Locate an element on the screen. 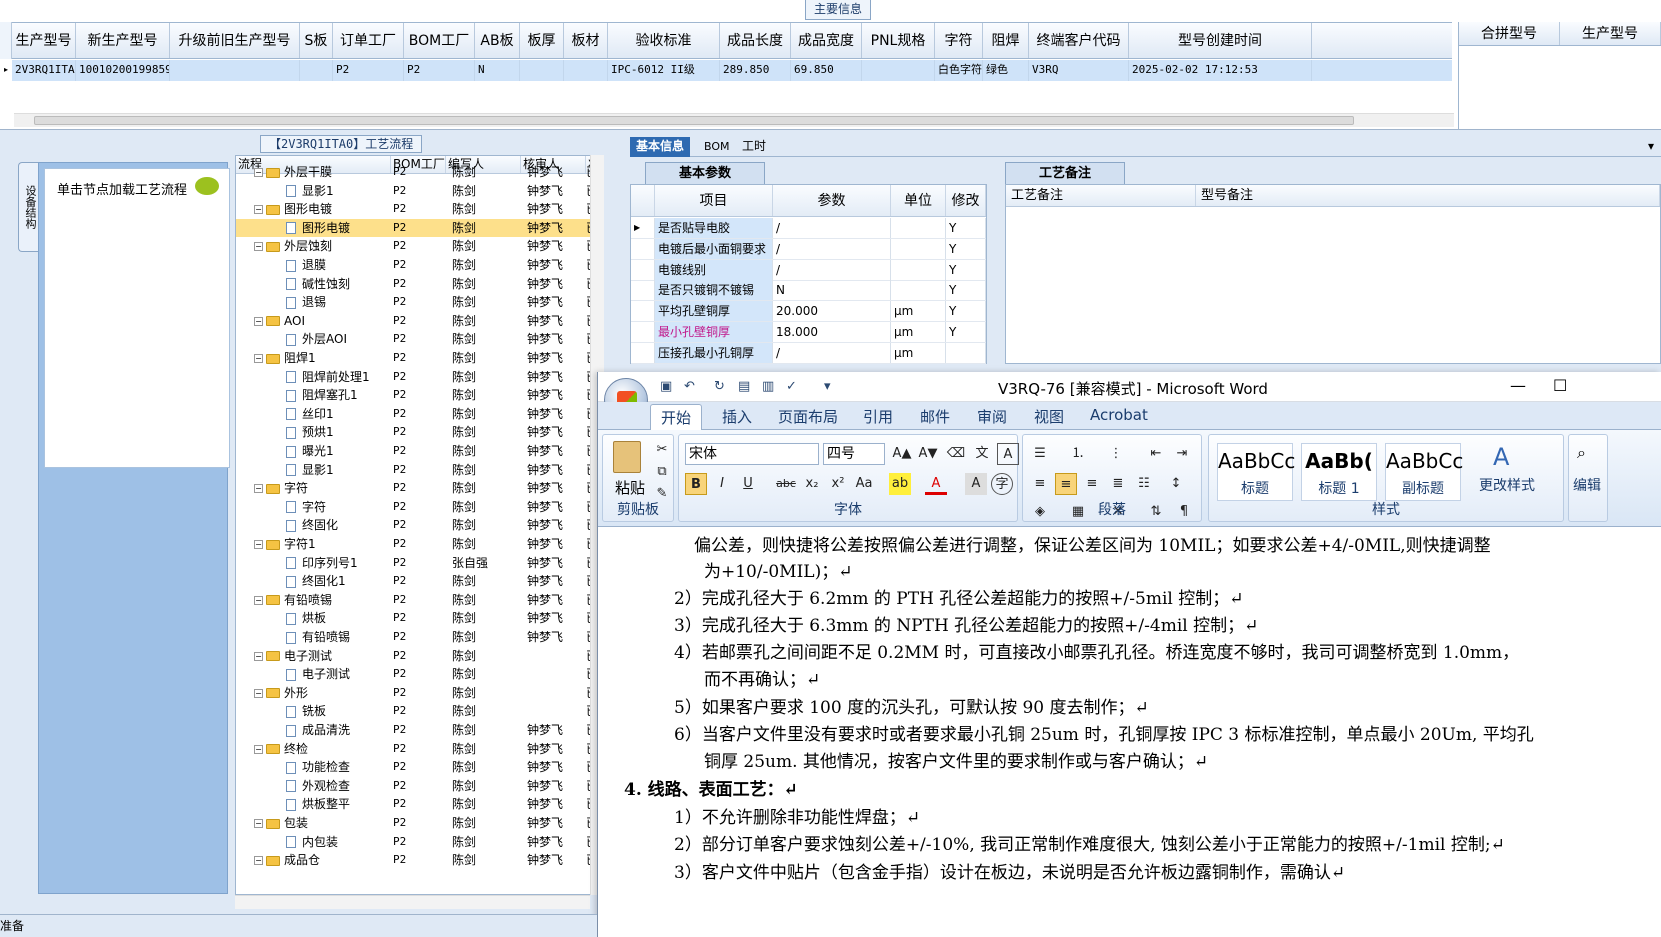 Image resolution: width=1661 pixels, height=937 pixels. tree-row: 电子测试P2陈剑已上R is located at coordinates (418, 674).